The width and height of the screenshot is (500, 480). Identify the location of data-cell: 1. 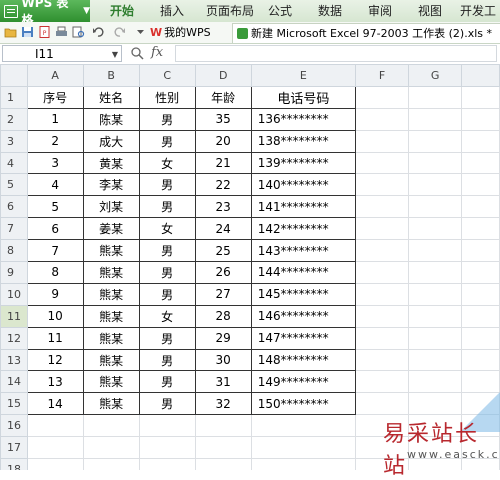
(55, 119).